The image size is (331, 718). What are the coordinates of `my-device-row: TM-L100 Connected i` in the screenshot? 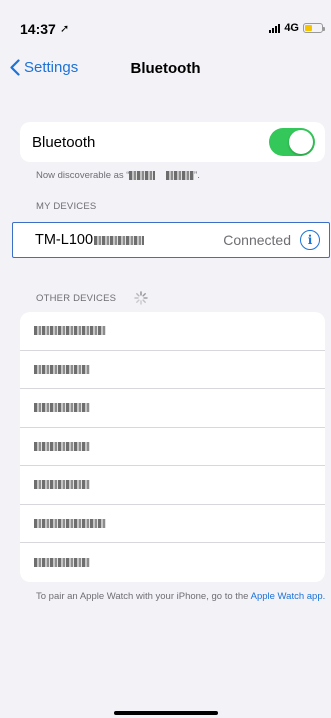 It's located at (171, 240).